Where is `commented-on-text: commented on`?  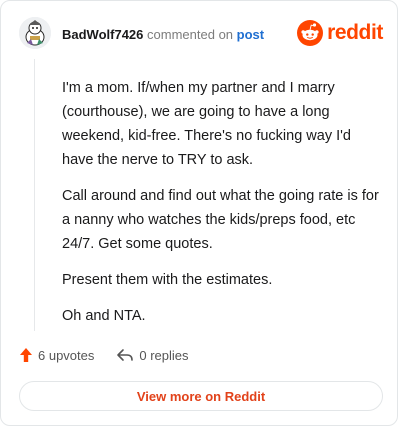 commented-on-text: commented on is located at coordinates (190, 34).